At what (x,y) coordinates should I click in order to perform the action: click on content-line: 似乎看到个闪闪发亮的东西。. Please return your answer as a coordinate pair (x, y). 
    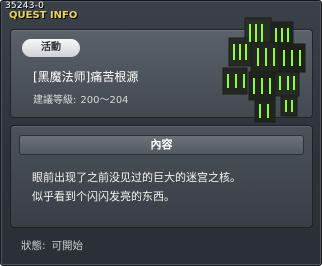
    Looking at the image, I should click on (103, 196).